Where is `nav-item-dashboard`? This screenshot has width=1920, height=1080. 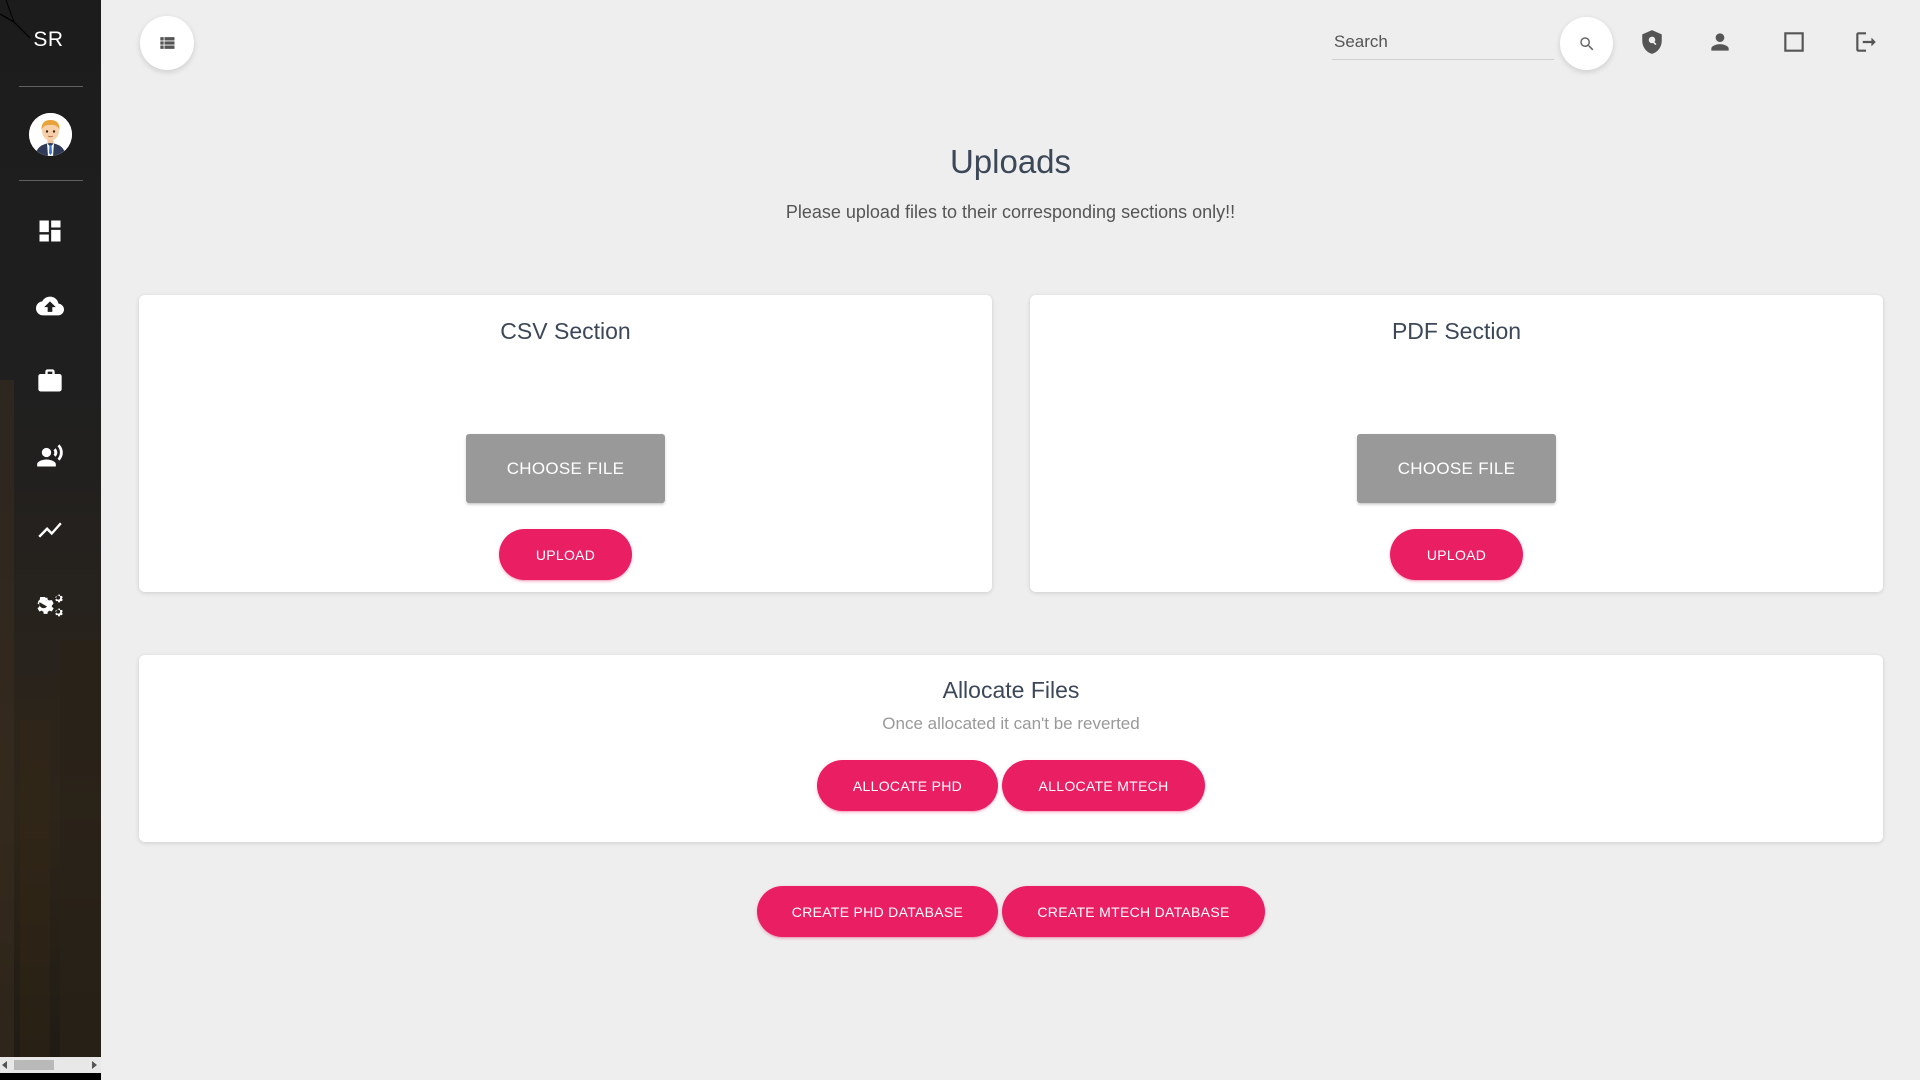
nav-item-dashboard is located at coordinates (50, 231).